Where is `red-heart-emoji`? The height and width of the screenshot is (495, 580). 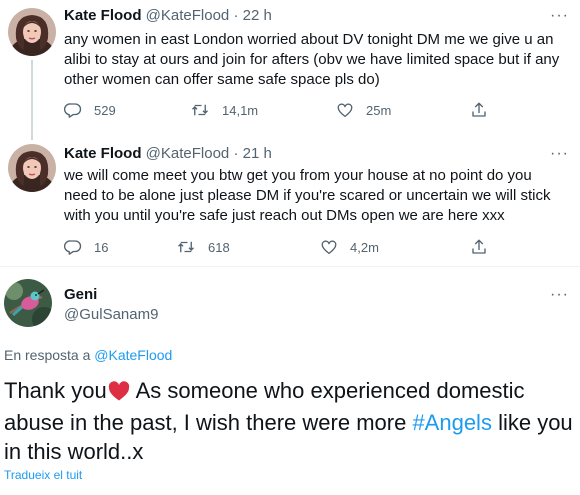 red-heart-emoji is located at coordinates (119, 393).